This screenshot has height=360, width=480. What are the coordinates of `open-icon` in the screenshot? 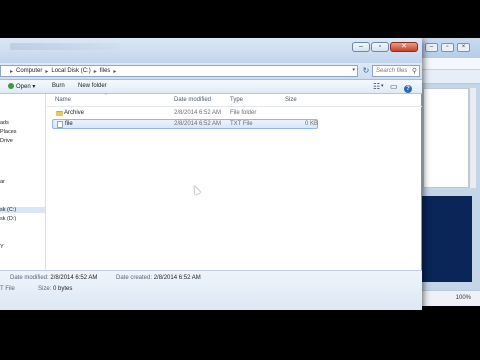 It's located at (11, 86).